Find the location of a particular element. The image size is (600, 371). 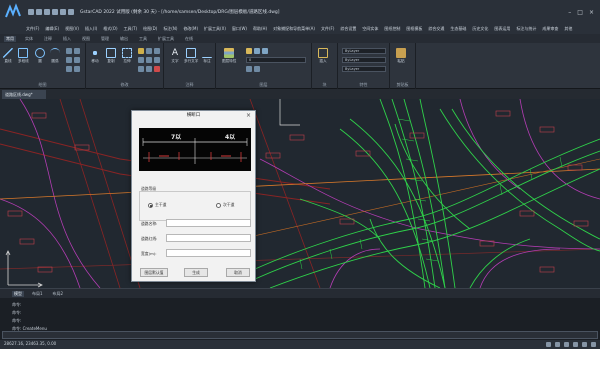

insert-block-tool: 插入 is located at coordinates (323, 56).